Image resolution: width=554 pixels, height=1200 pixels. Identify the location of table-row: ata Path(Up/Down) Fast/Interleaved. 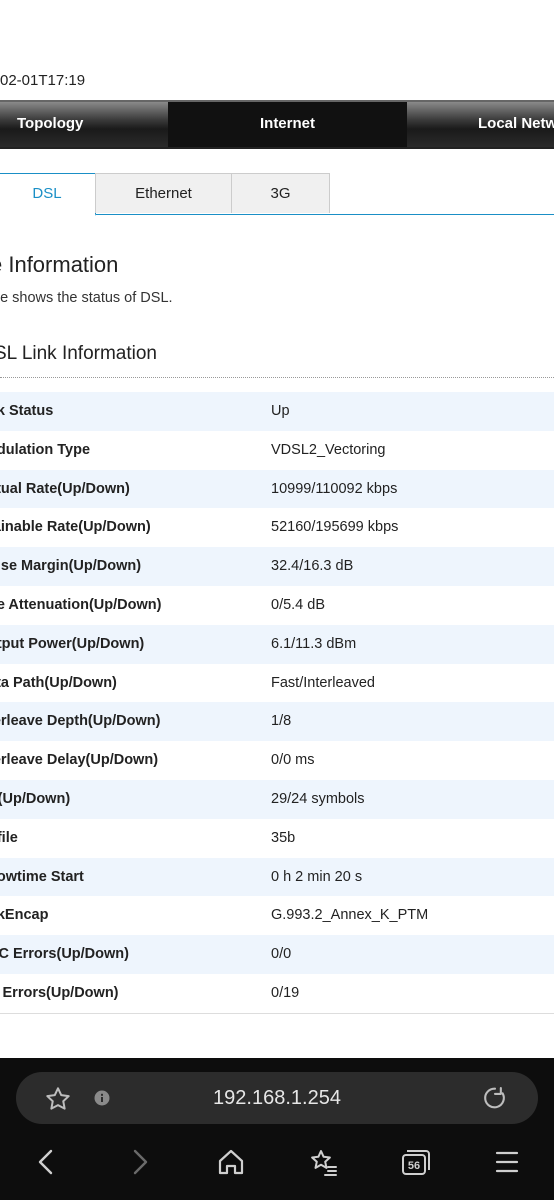
(277, 683).